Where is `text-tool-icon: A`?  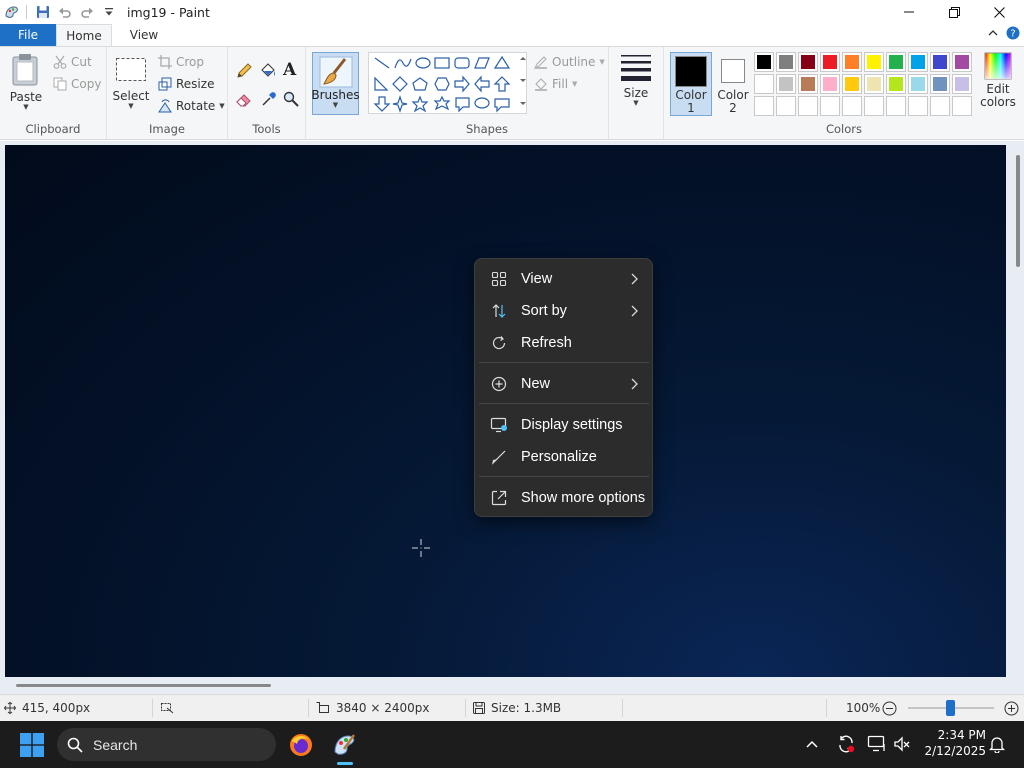 text-tool-icon: A is located at coordinates (289, 70).